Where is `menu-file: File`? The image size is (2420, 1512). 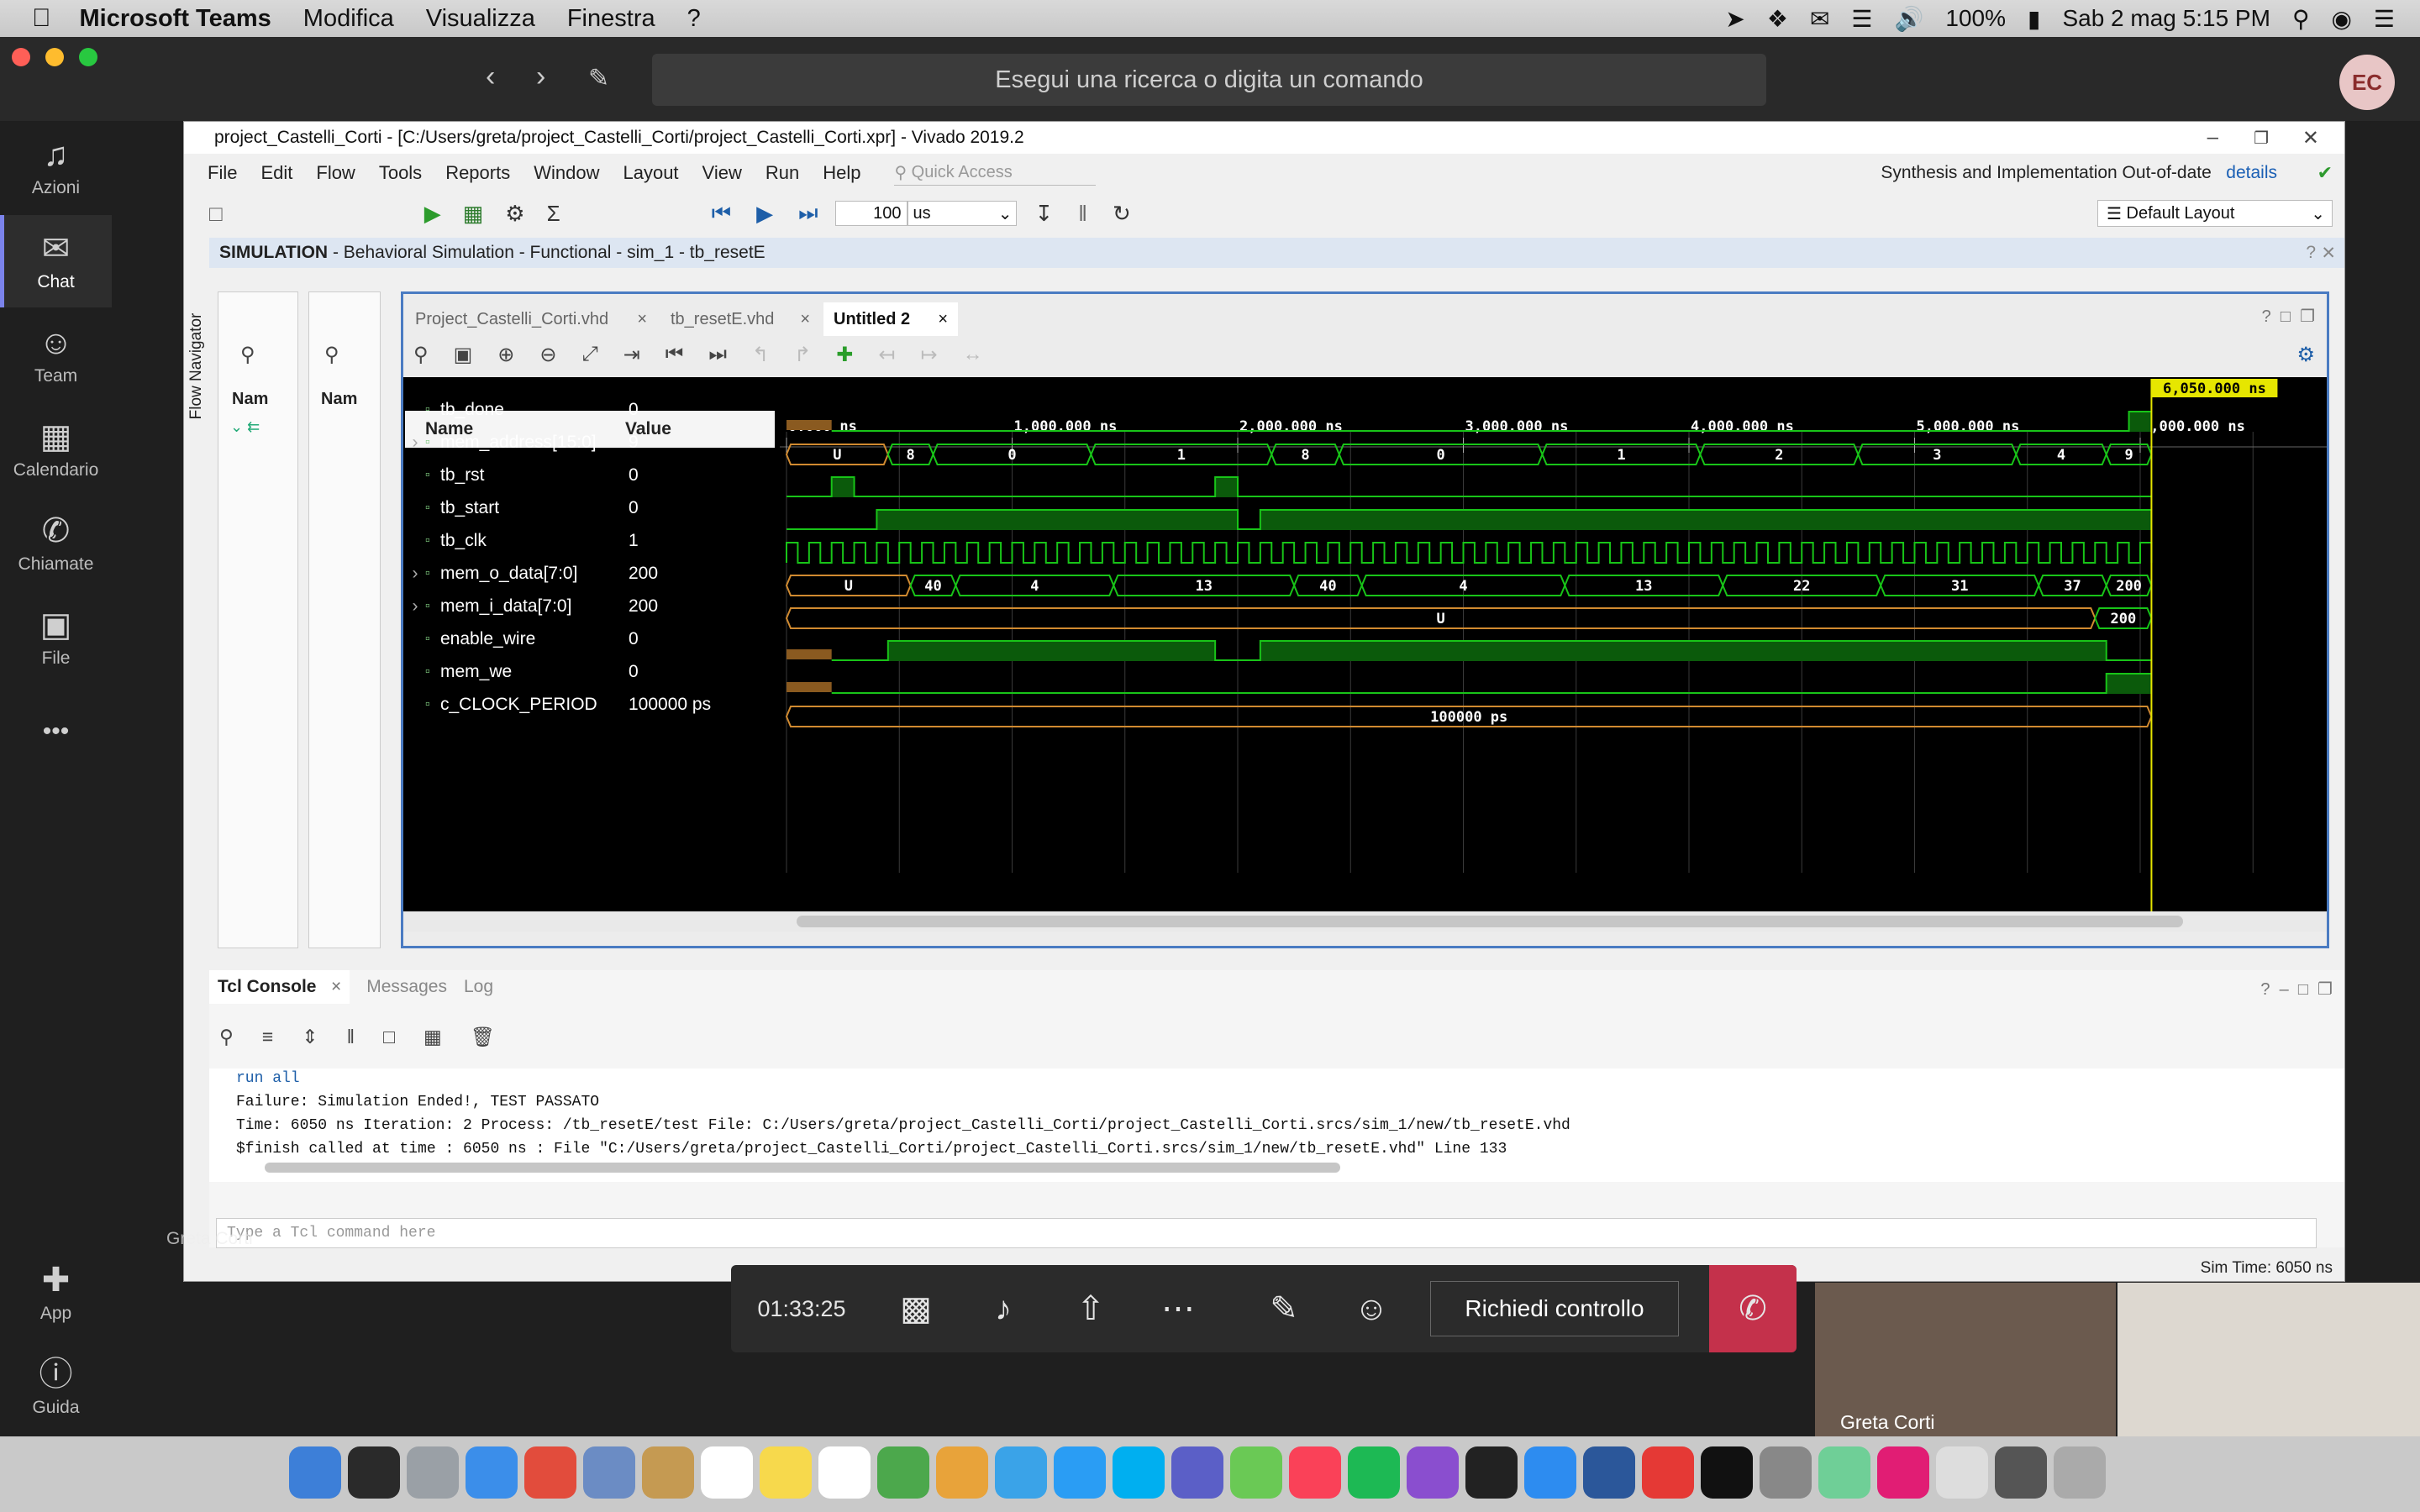
menu-file: File is located at coordinates (223, 173).